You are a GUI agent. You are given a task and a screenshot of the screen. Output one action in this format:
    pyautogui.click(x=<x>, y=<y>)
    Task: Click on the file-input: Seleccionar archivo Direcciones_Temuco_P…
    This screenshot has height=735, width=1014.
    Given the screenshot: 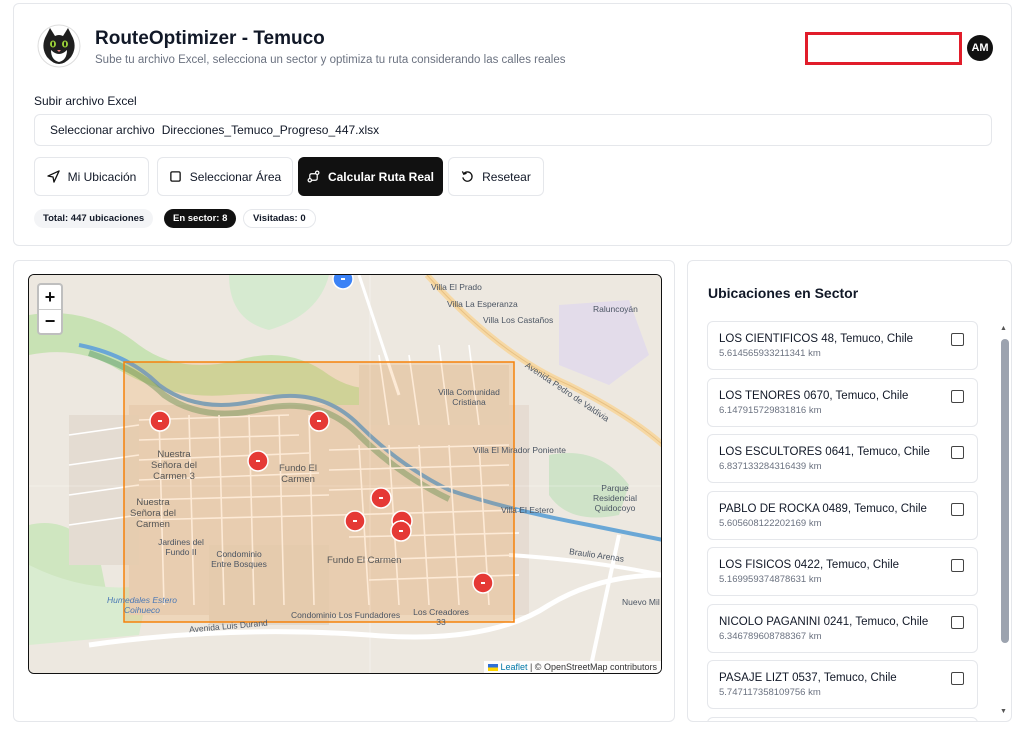 What is the action you would take?
    pyautogui.click(x=513, y=130)
    